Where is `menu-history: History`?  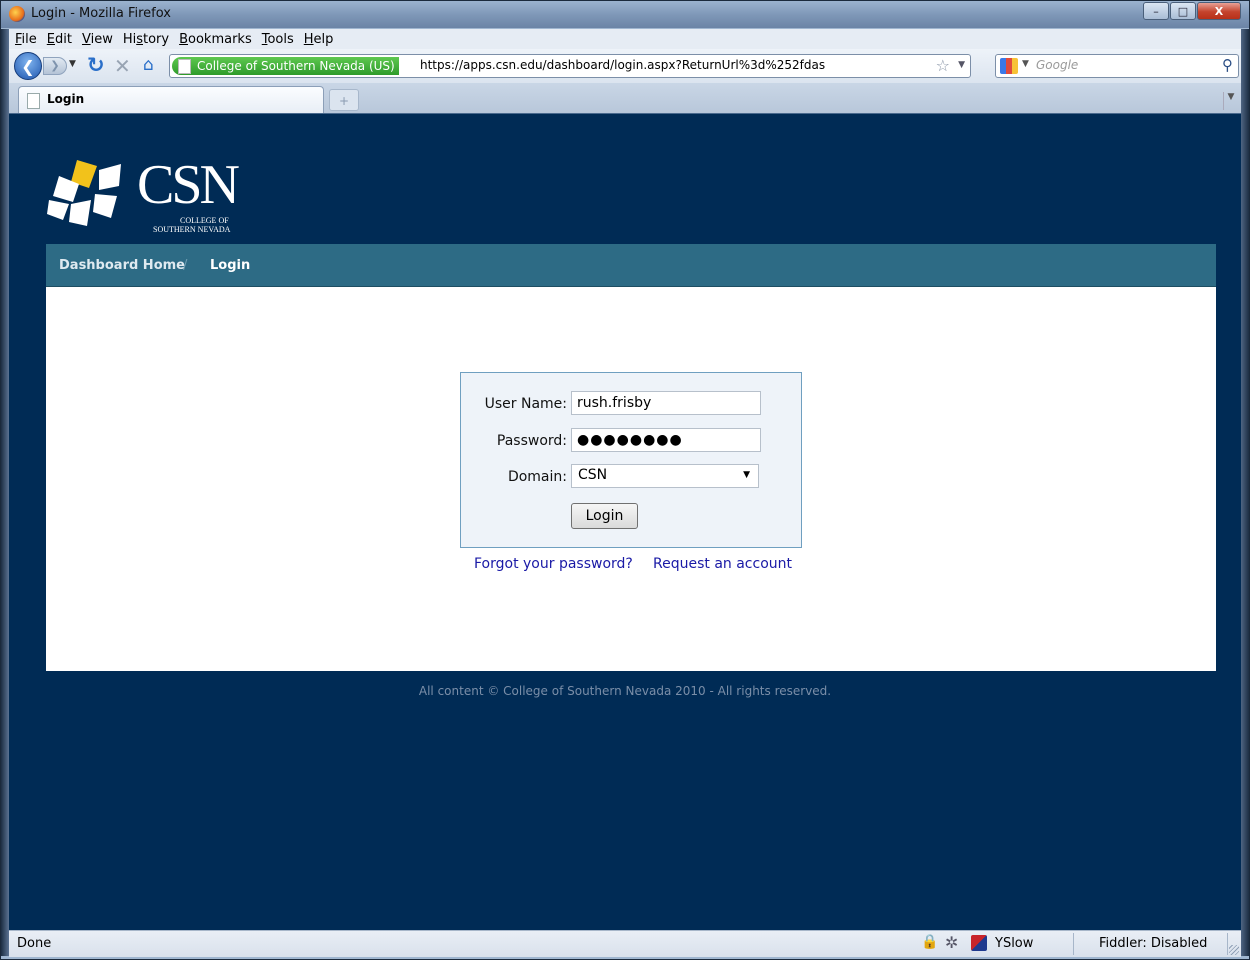 menu-history: History is located at coordinates (146, 39).